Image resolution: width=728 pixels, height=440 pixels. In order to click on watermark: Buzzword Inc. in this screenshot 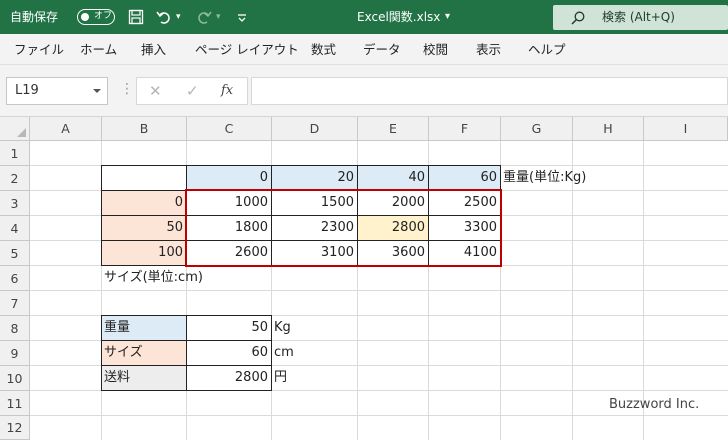, I will do `click(654, 404)`.